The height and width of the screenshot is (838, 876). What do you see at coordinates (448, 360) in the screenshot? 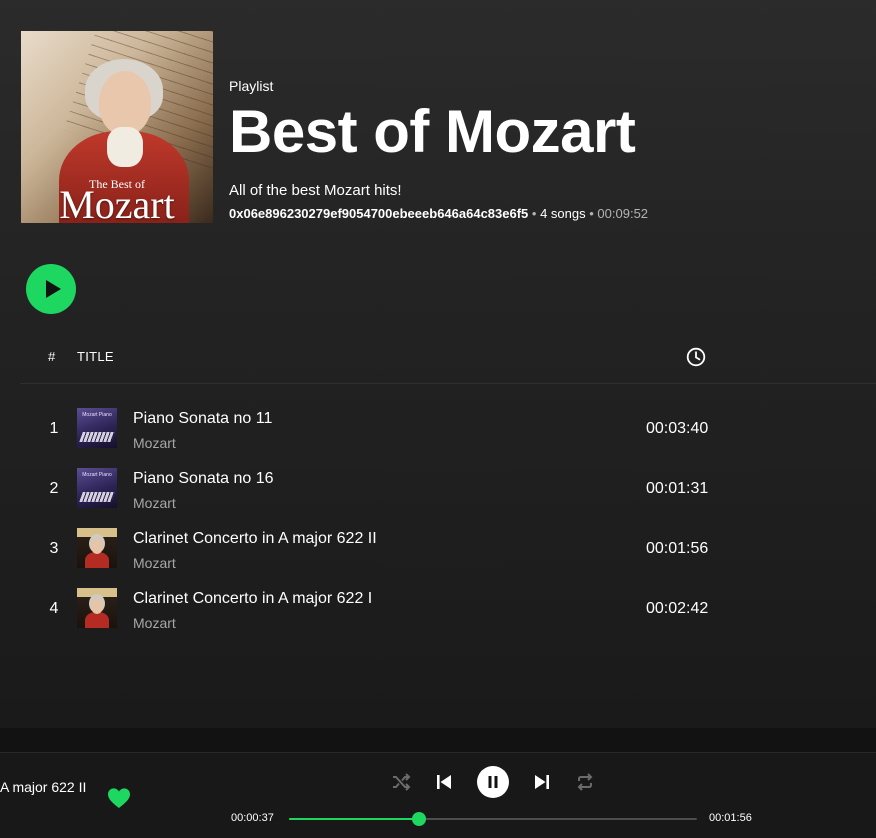
I see `track-table-header: # TITLE` at bounding box center [448, 360].